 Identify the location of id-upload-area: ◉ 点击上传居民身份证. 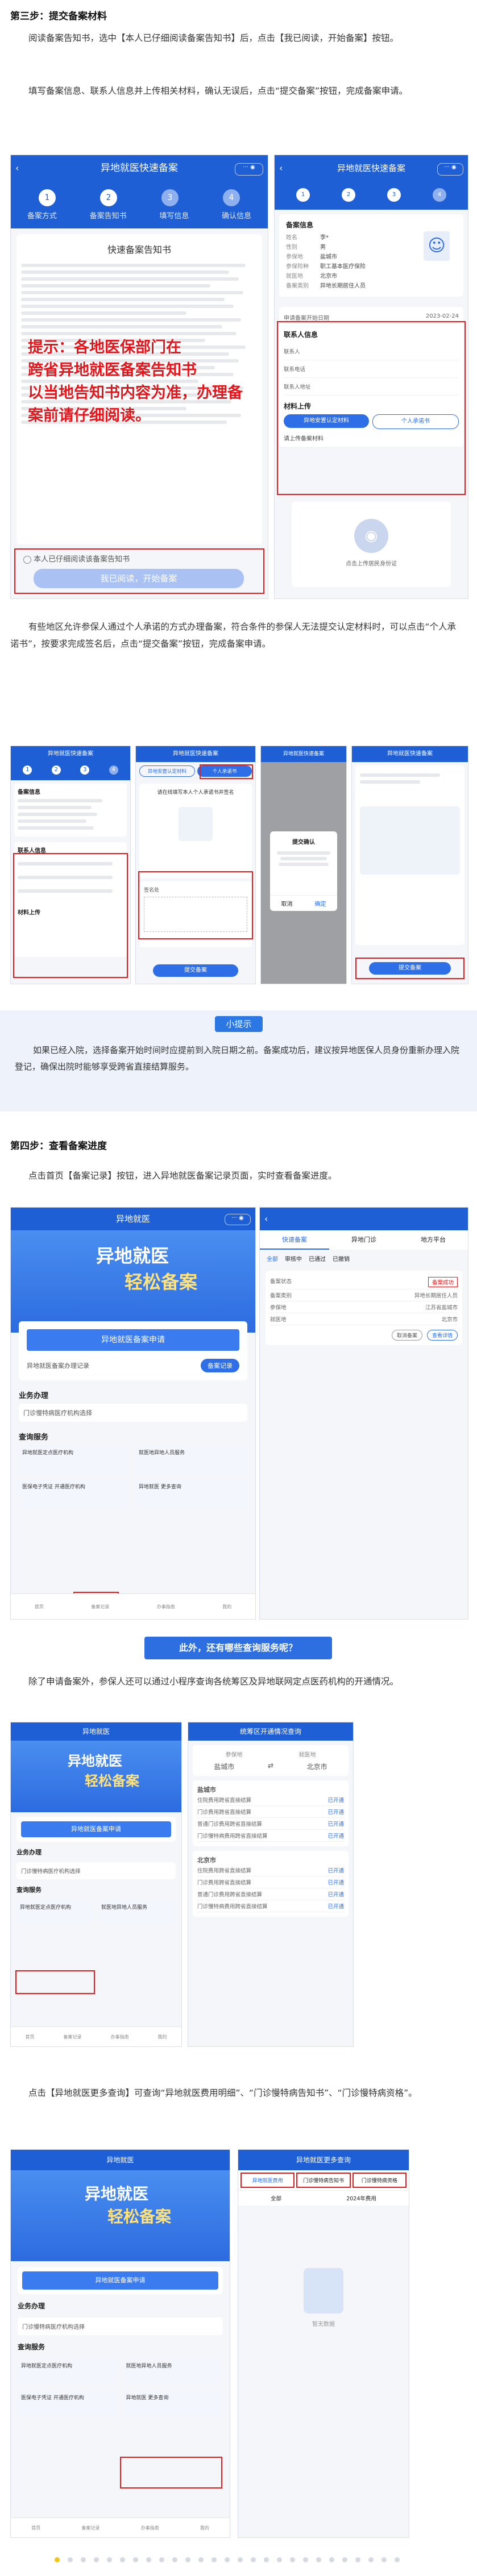
(371, 544).